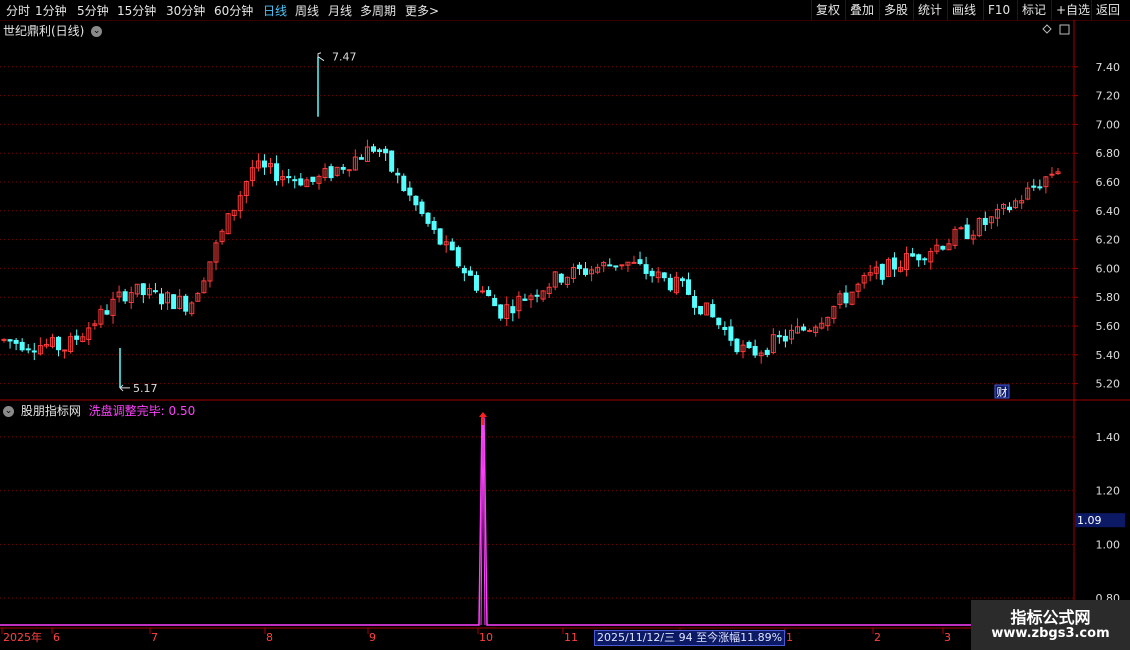 The image size is (1130, 650). I want to click on watermark-title: 指标公式网, so click(1050, 617).